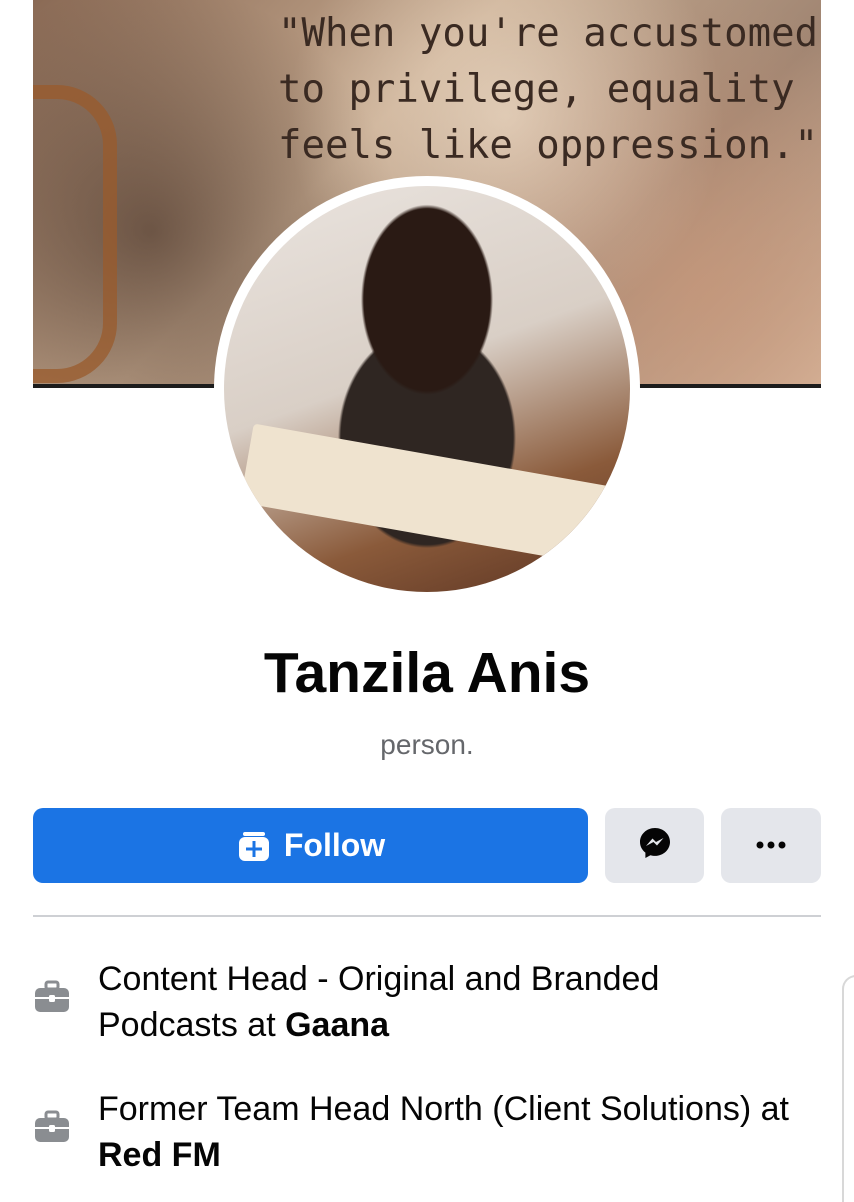 The image size is (854, 1202). Describe the element at coordinates (159, 1155) in the screenshot. I see `work-company-link: Red FM` at that location.